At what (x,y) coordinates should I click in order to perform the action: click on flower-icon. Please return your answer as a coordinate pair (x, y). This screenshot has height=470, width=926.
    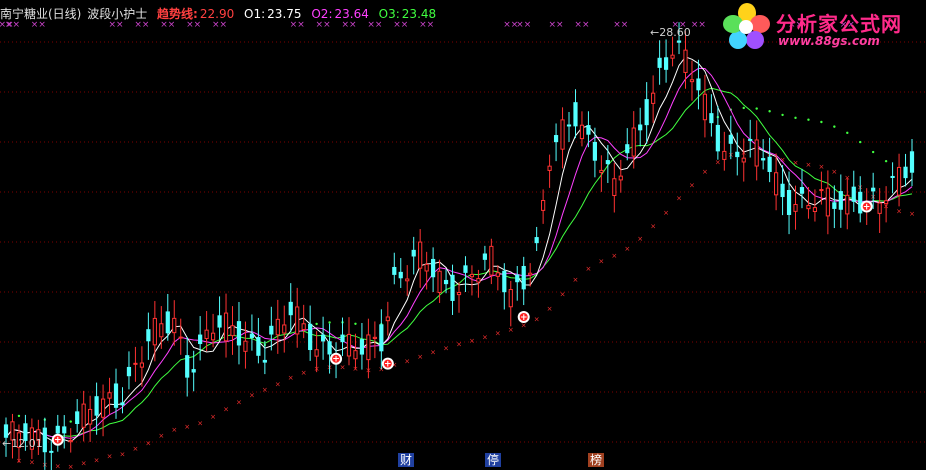
    Looking at the image, I should click on (746, 26).